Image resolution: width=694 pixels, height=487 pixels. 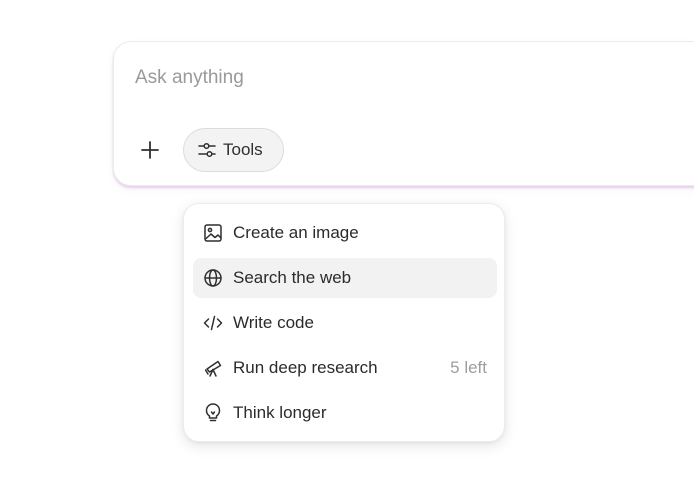 I want to click on menu-item-label: Write code, so click(x=273, y=322).